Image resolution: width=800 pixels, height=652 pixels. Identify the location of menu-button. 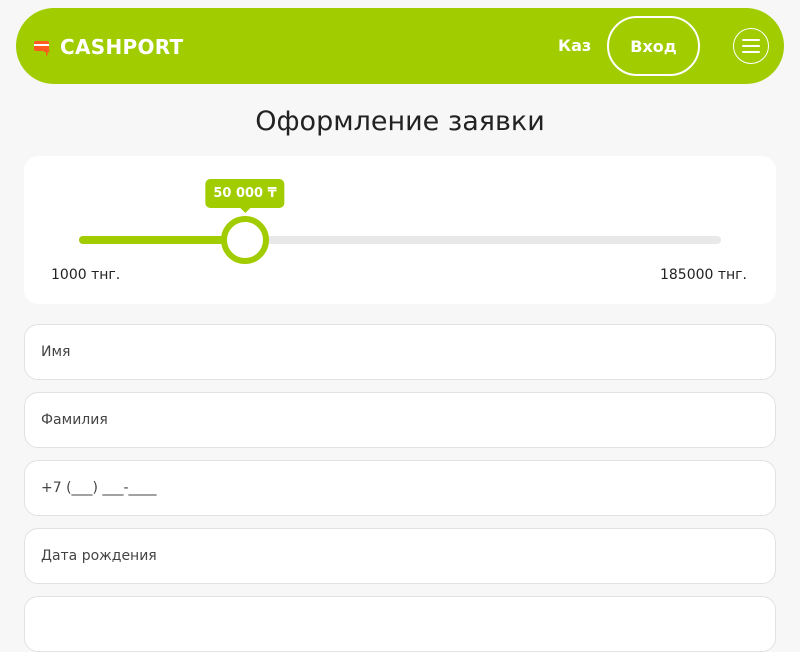
(751, 46).